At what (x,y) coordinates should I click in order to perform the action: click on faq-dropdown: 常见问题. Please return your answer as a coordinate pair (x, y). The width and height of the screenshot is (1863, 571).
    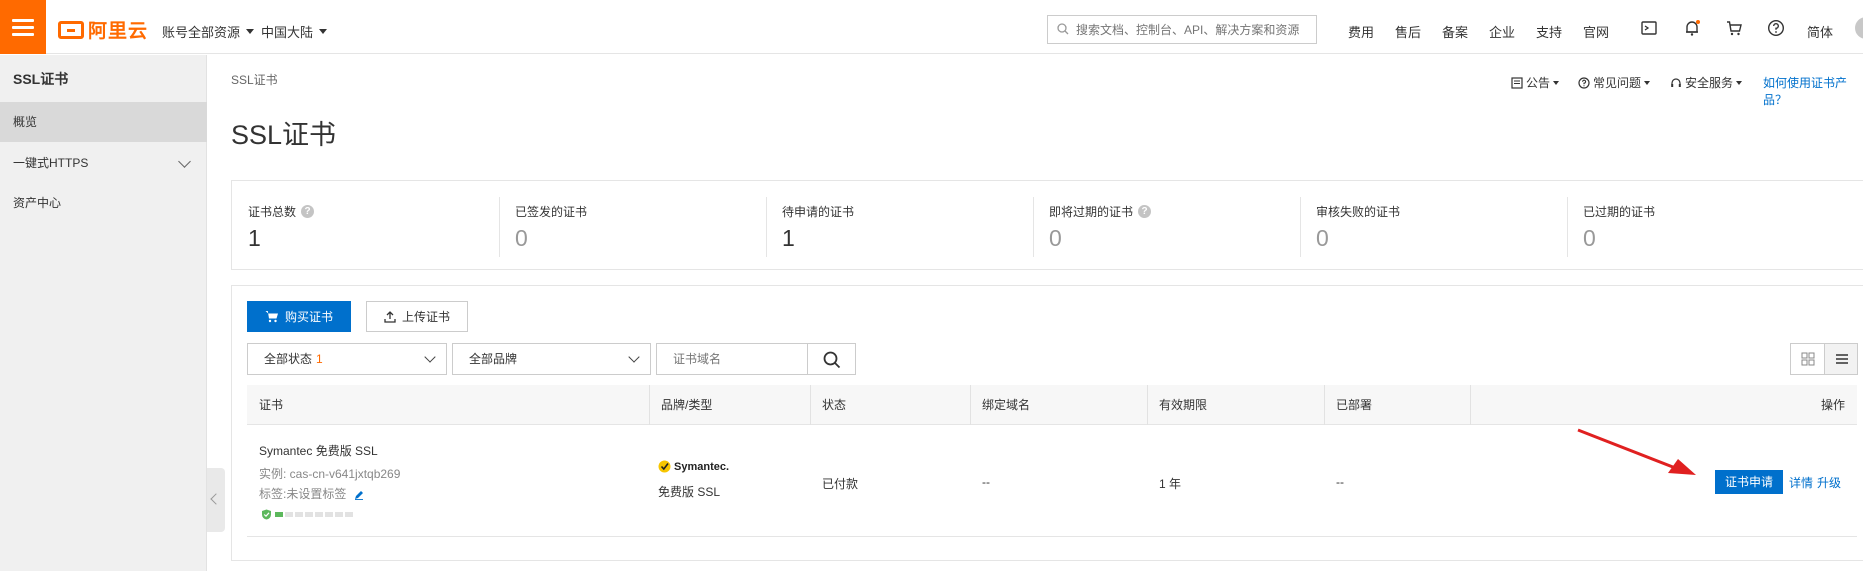
    Looking at the image, I should click on (1614, 82).